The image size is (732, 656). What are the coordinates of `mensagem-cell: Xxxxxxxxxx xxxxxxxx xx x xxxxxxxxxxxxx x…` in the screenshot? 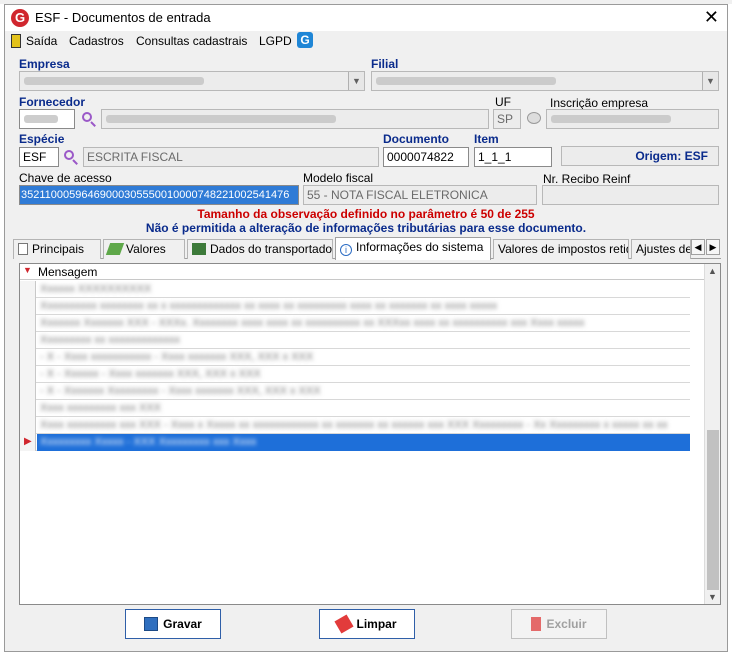 It's located at (363, 306).